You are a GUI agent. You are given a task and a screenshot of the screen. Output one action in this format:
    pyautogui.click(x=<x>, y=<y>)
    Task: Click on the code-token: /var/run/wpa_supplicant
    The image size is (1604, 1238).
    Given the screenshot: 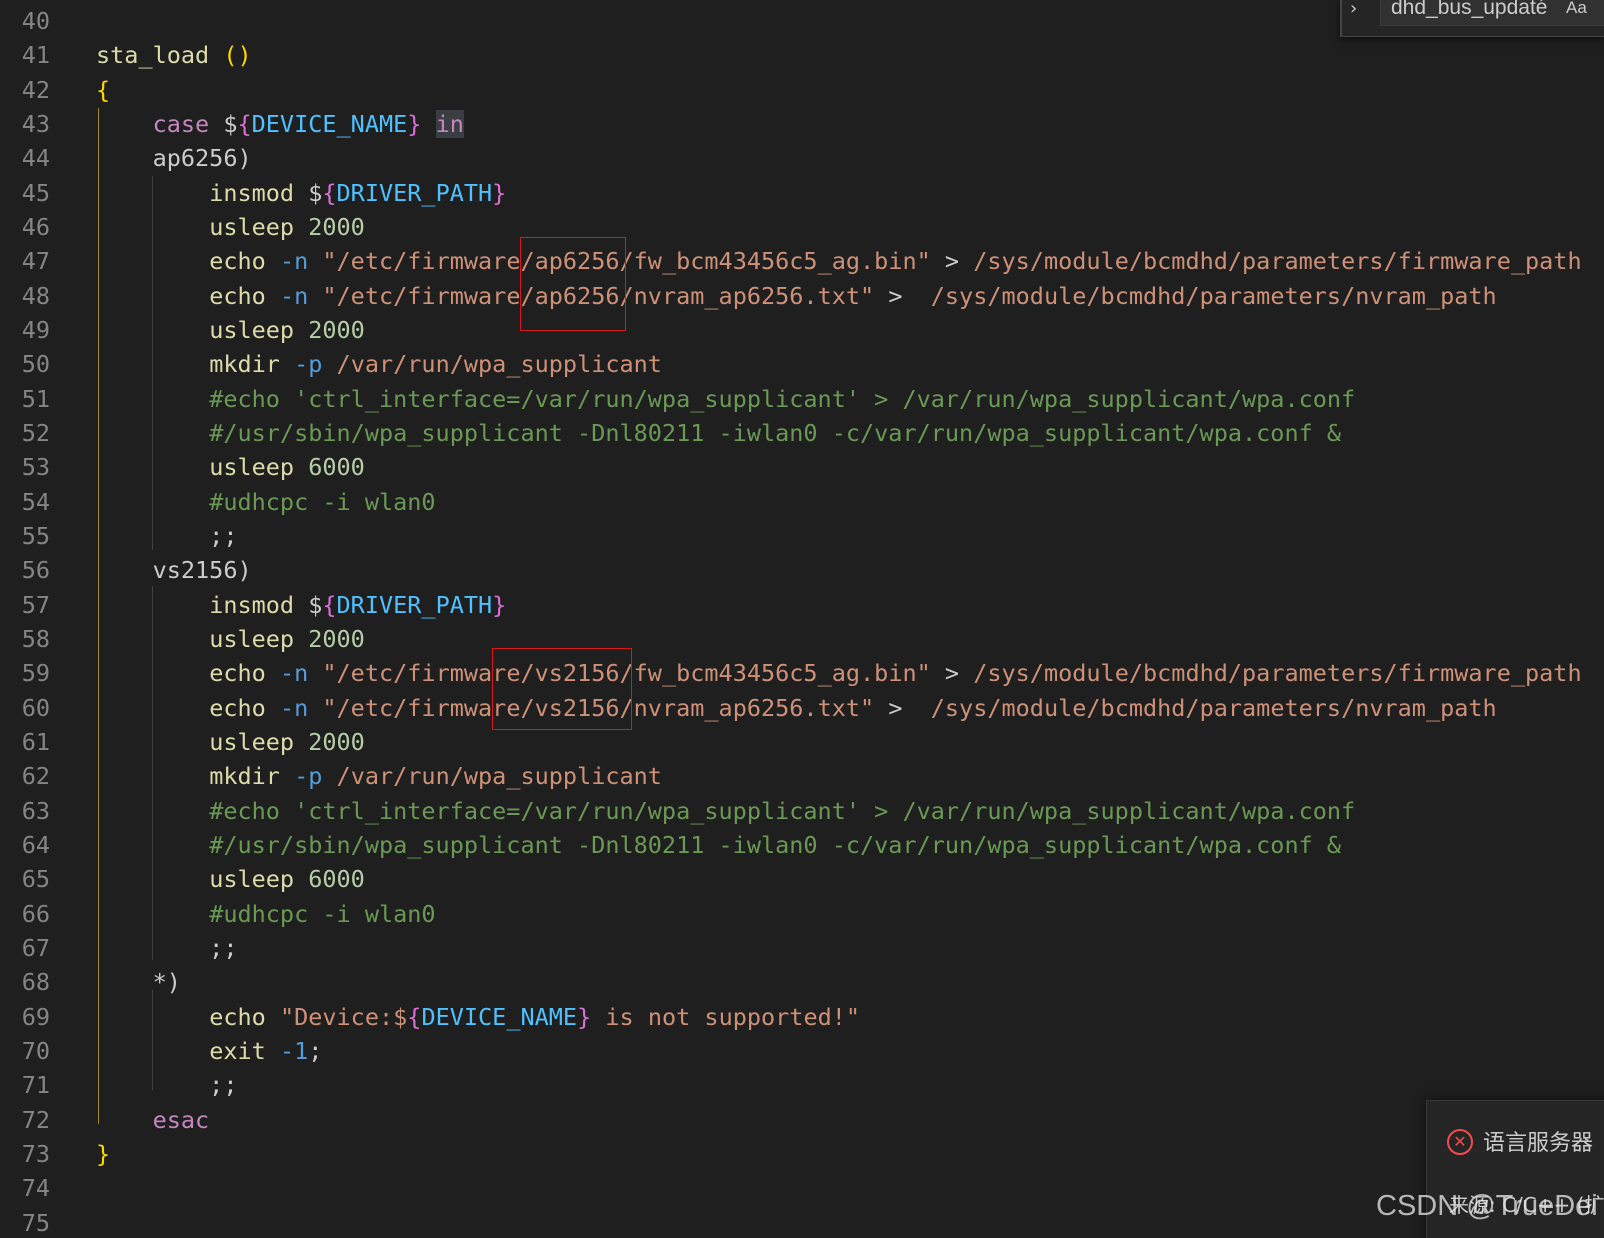 What is the action you would take?
    pyautogui.click(x=499, y=364)
    